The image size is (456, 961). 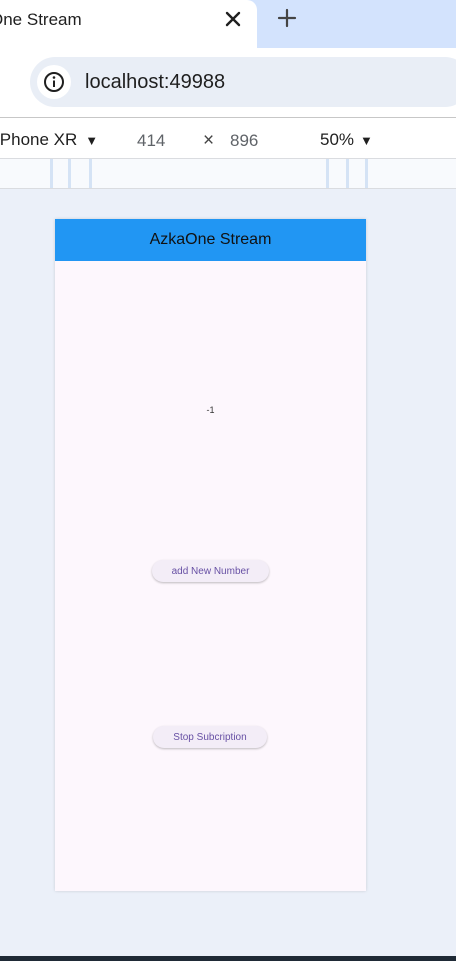 I want to click on device-toolbar: iPhone XR ▼ 414 × 896 50% ▼, so click(x=228, y=138).